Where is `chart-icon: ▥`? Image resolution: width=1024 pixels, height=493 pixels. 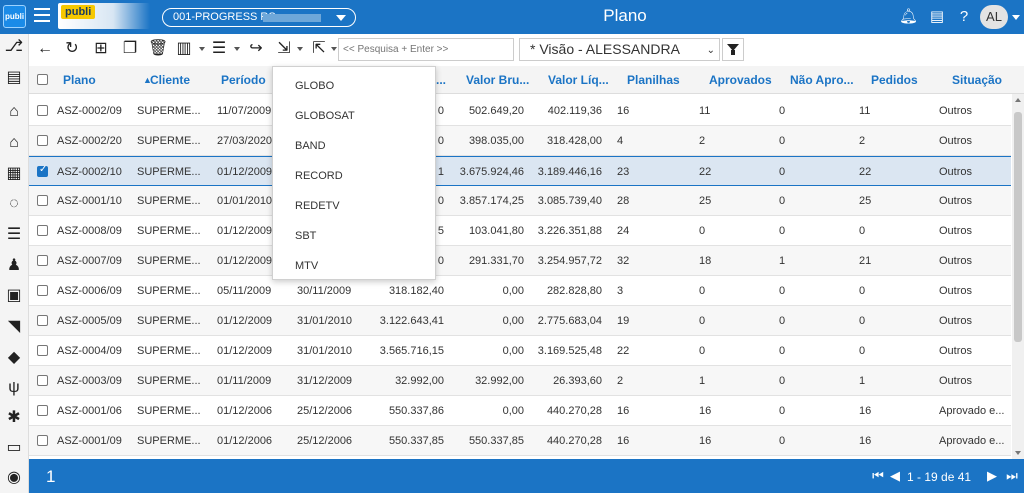 chart-icon: ▥ is located at coordinates (184, 49).